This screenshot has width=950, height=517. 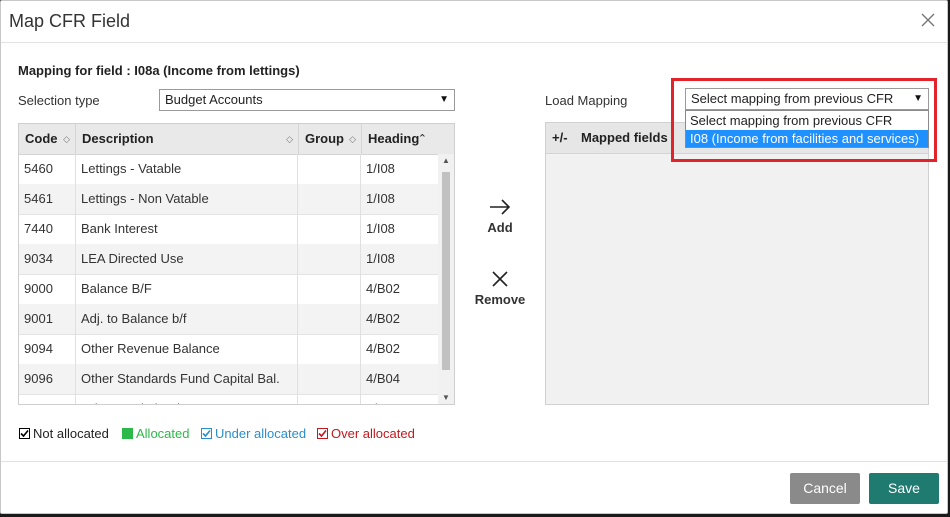 I want to click on scrollbar-thumb, so click(x=446, y=271).